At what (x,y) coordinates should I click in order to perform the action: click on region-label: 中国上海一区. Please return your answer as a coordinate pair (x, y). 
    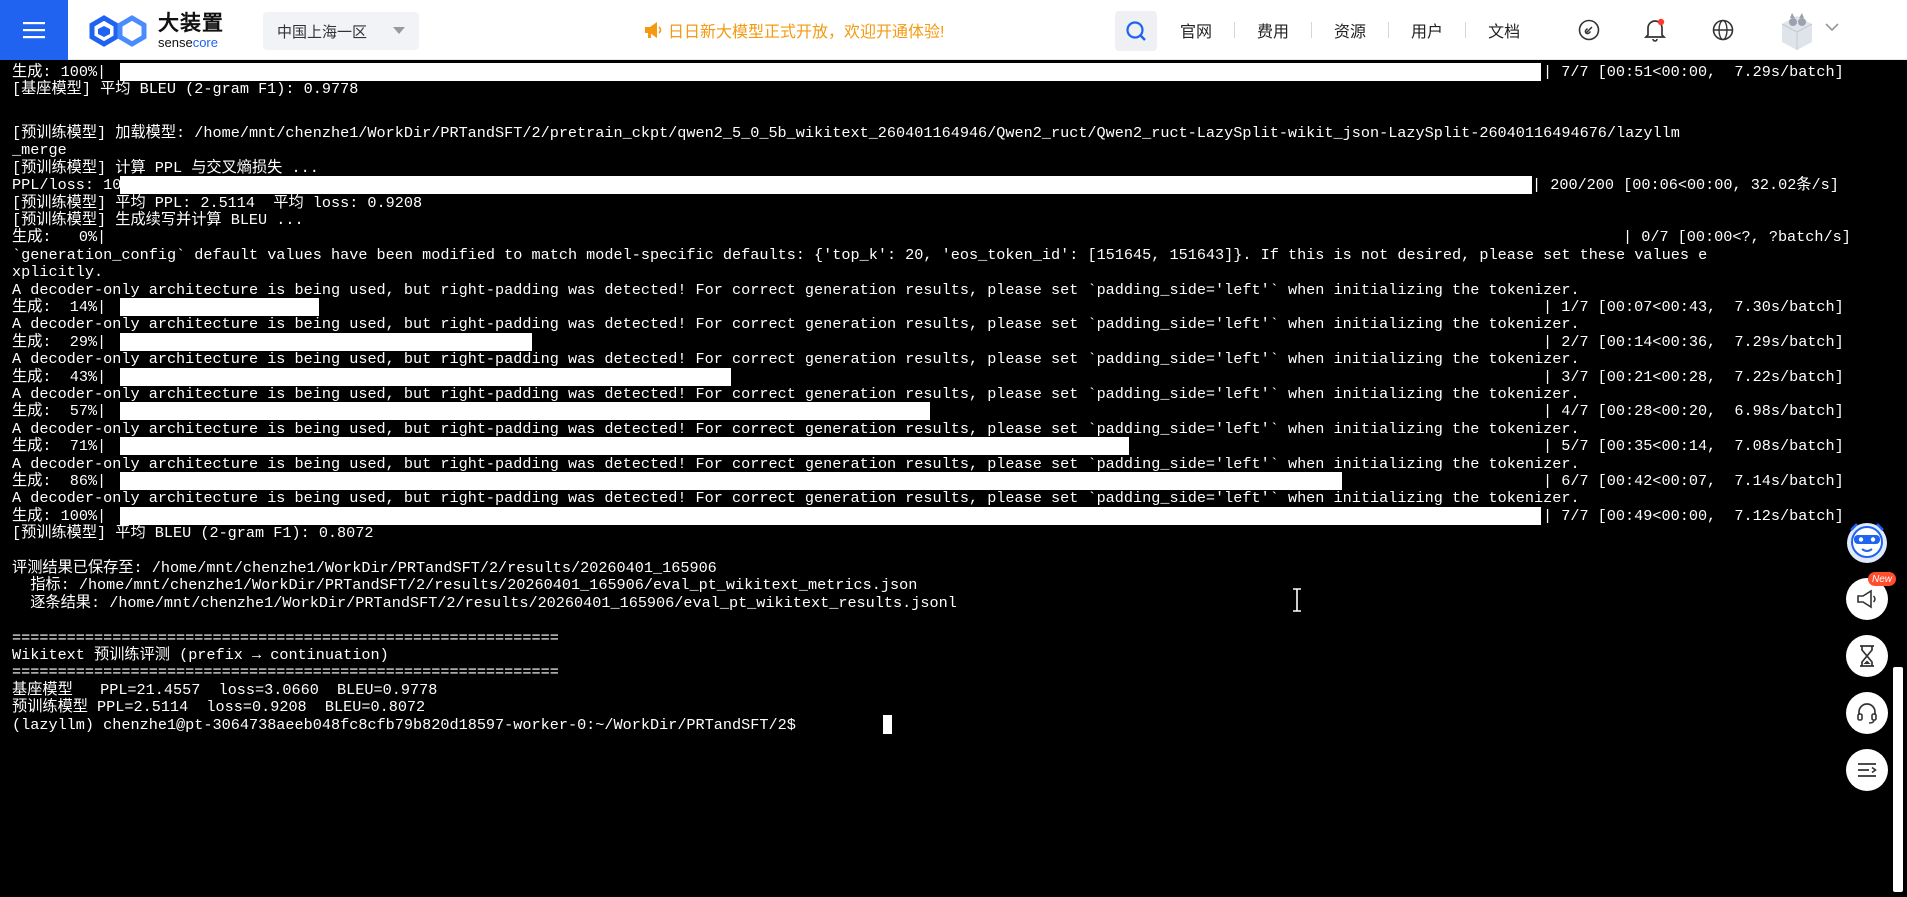
    Looking at the image, I should click on (322, 32).